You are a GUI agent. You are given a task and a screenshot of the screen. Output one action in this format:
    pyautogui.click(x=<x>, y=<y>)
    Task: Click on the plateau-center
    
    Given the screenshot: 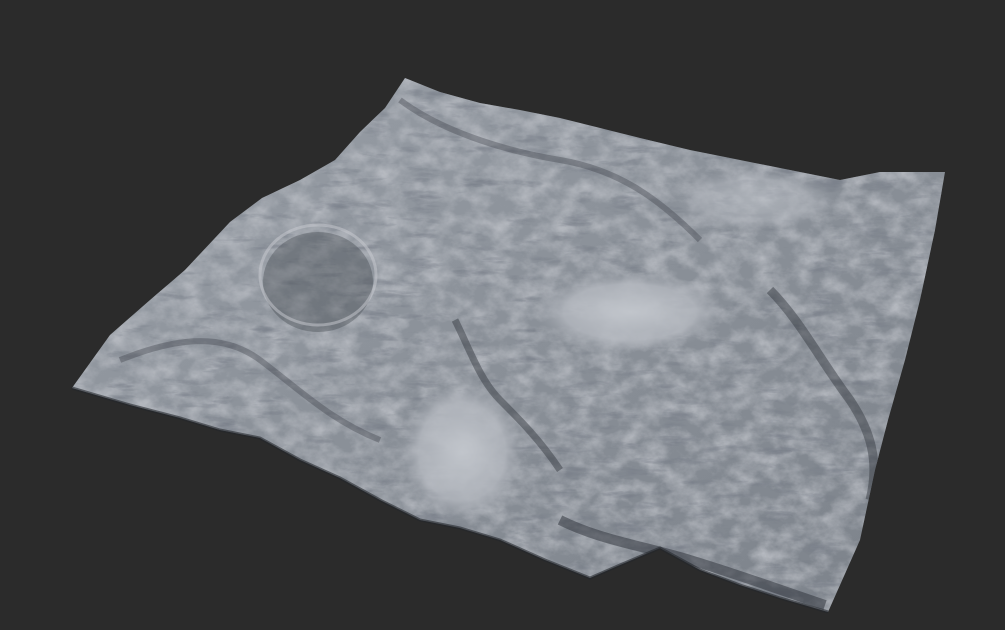 What is the action you would take?
    pyautogui.click(x=630, y=312)
    